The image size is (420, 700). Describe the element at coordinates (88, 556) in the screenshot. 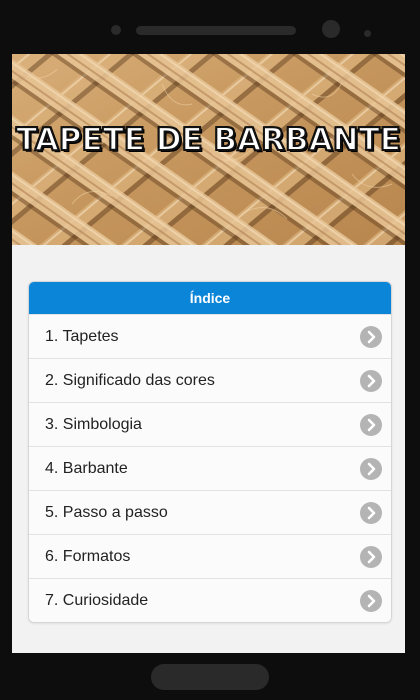

I see `menu-item-label: 6. Formatos` at that location.